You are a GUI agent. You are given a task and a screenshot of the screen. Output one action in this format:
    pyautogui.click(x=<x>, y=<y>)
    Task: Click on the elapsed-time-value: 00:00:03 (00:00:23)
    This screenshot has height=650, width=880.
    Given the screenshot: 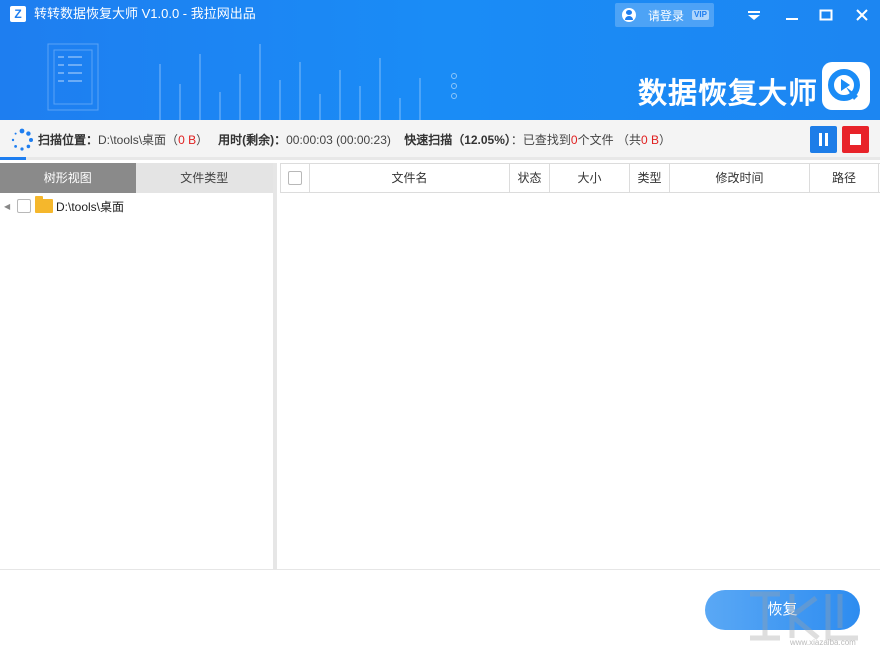 What is the action you would take?
    pyautogui.click(x=338, y=140)
    